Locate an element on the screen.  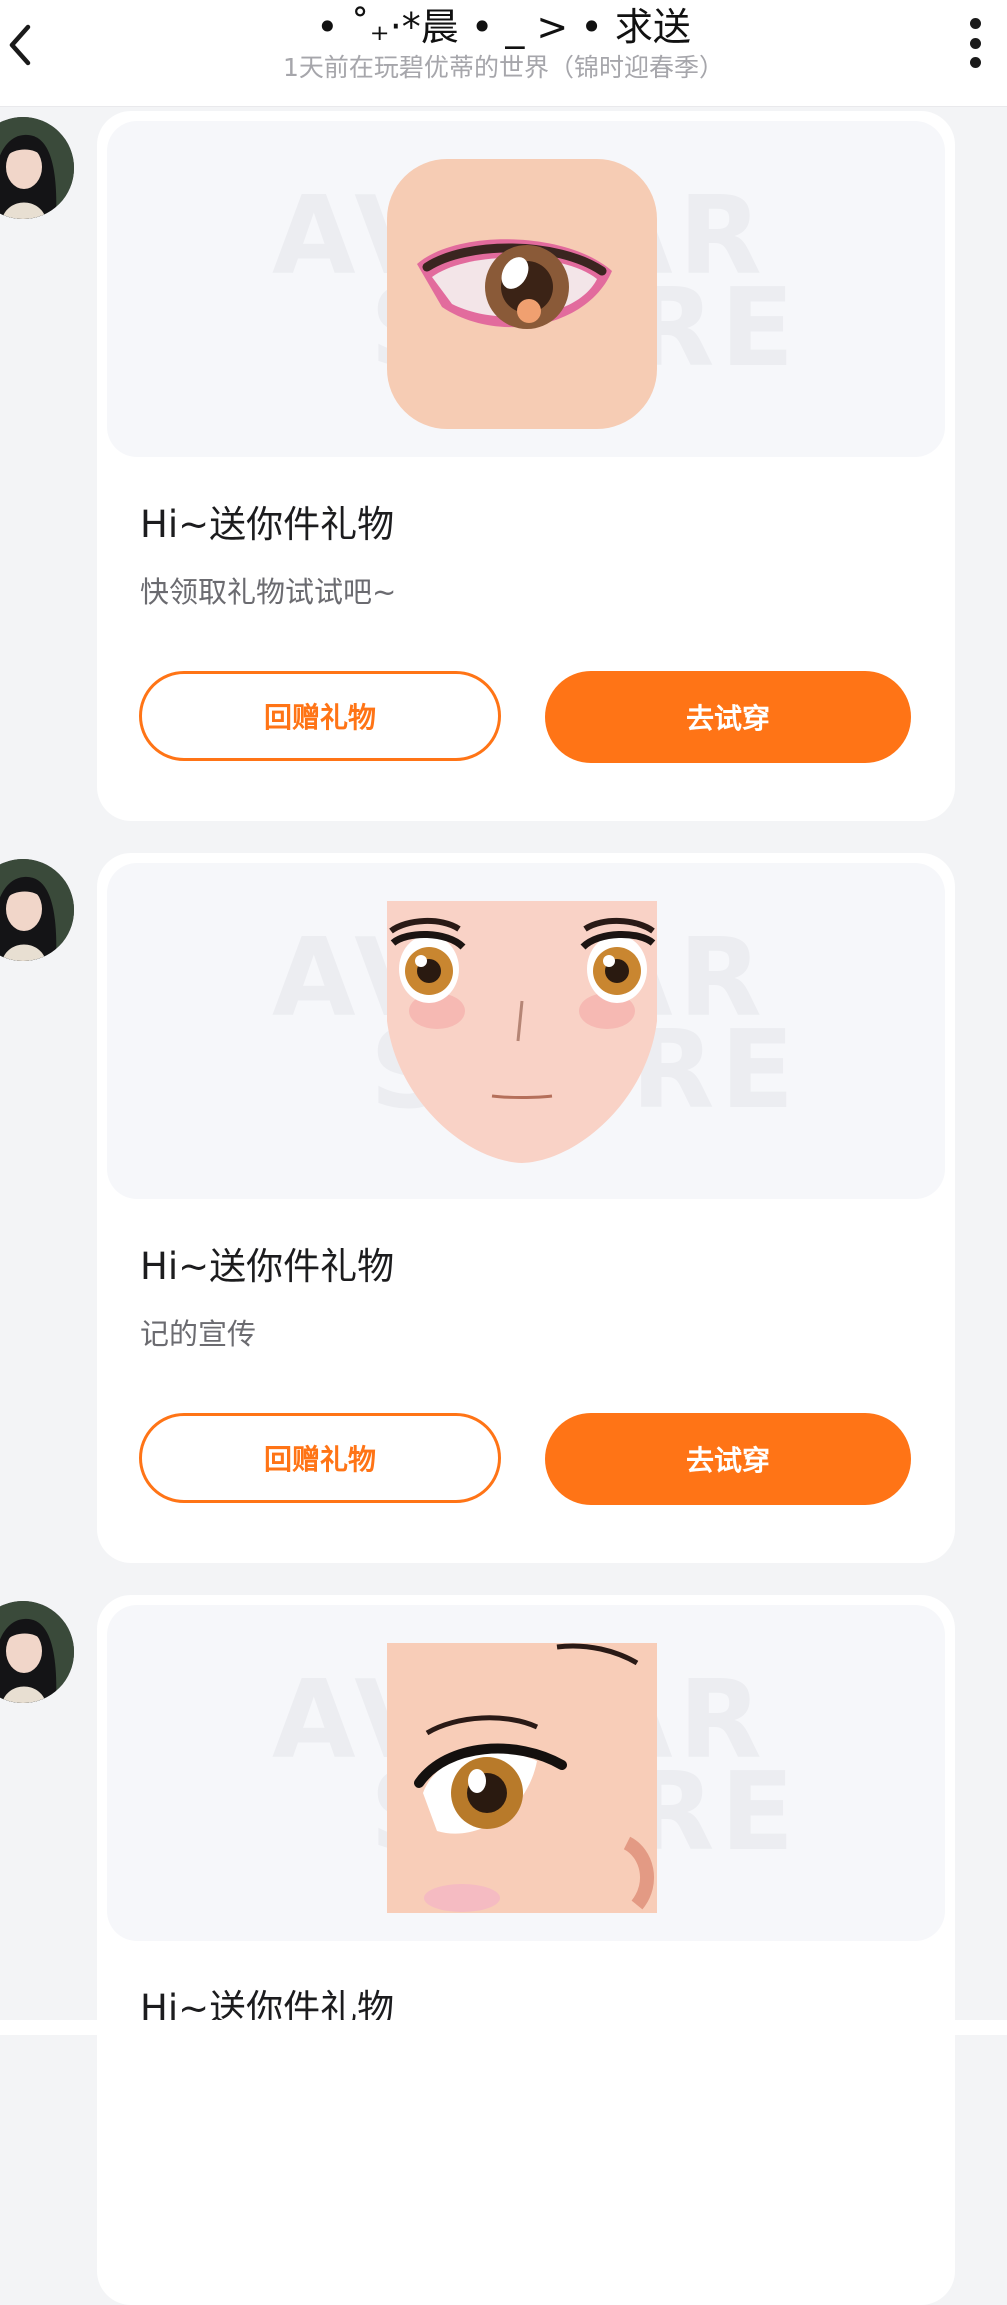
back-button is located at coordinates (20, 45).